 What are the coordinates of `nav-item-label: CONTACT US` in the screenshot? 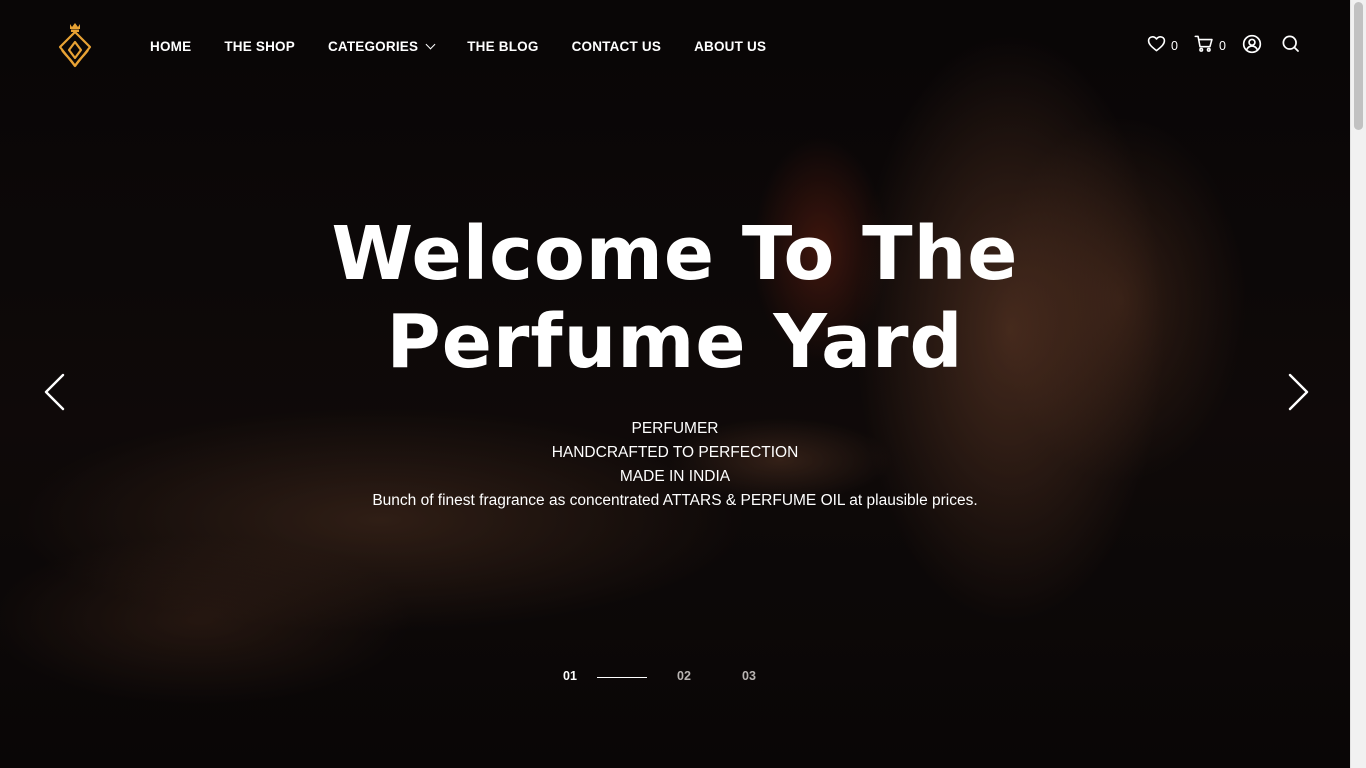 It's located at (616, 46).